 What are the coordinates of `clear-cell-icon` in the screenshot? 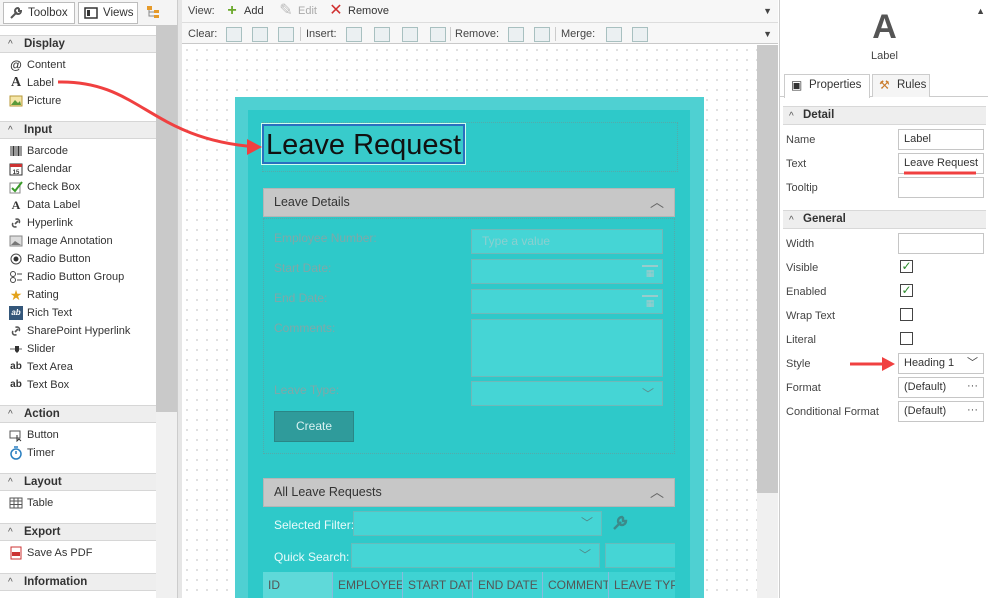 It's located at (234, 34).